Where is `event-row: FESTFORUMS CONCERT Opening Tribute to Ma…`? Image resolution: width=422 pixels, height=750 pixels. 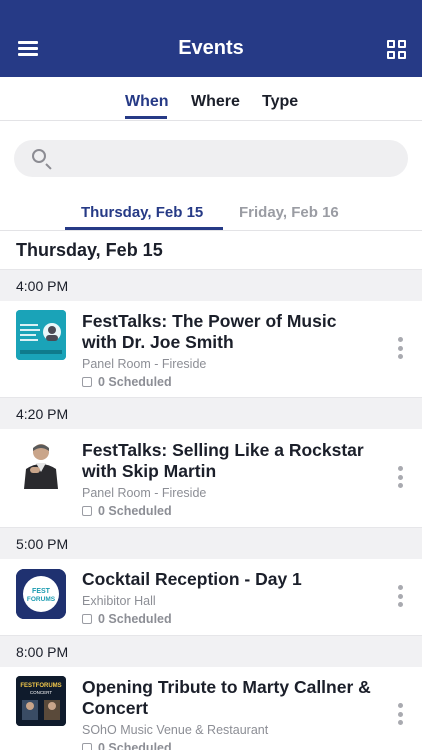
event-row: FESTFORUMS CONCERT Opening Tribute to Ma… is located at coordinates (211, 708).